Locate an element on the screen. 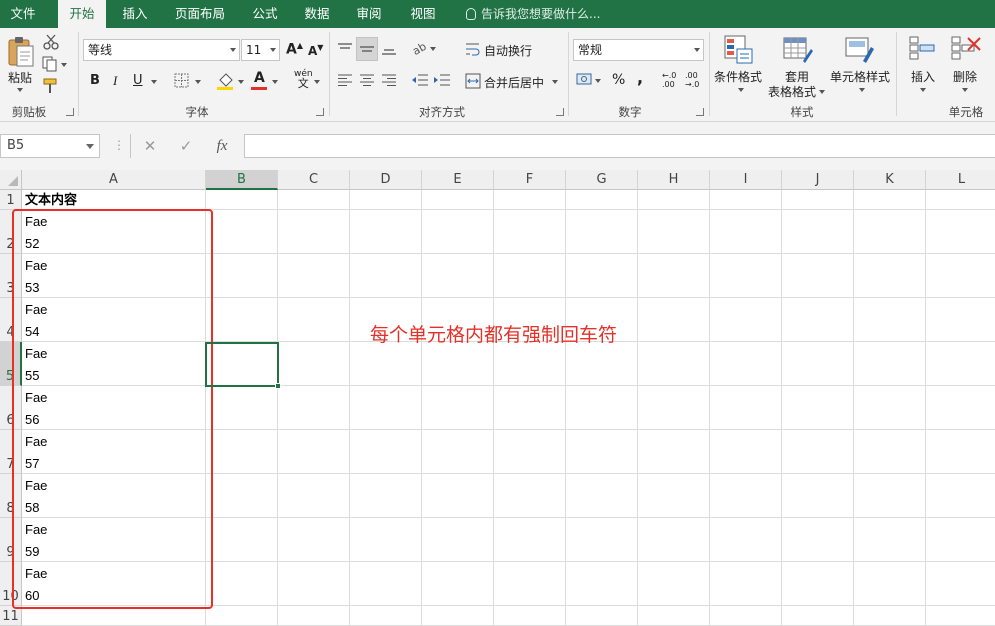  italic-button: I is located at coordinates (115, 81).